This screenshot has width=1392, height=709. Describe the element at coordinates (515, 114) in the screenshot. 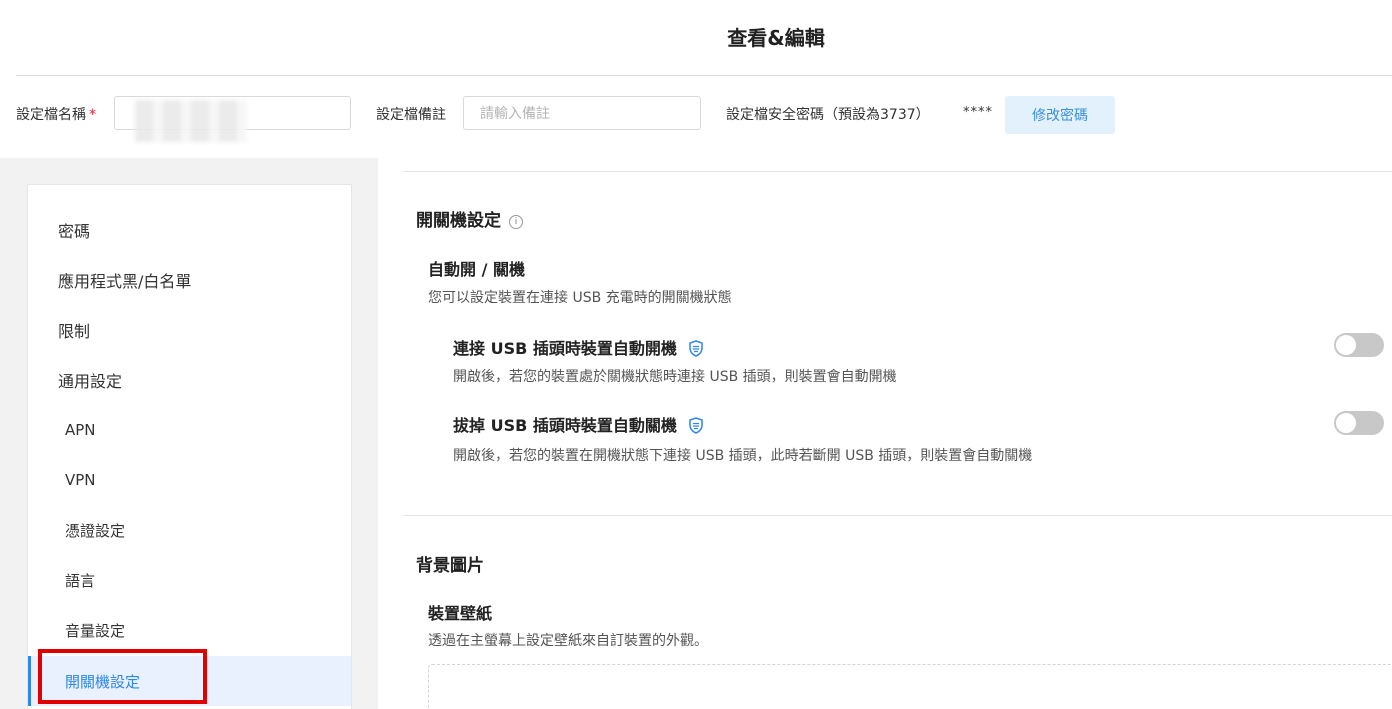

I see `profile-note-placeholder: 請輸入備註` at that location.